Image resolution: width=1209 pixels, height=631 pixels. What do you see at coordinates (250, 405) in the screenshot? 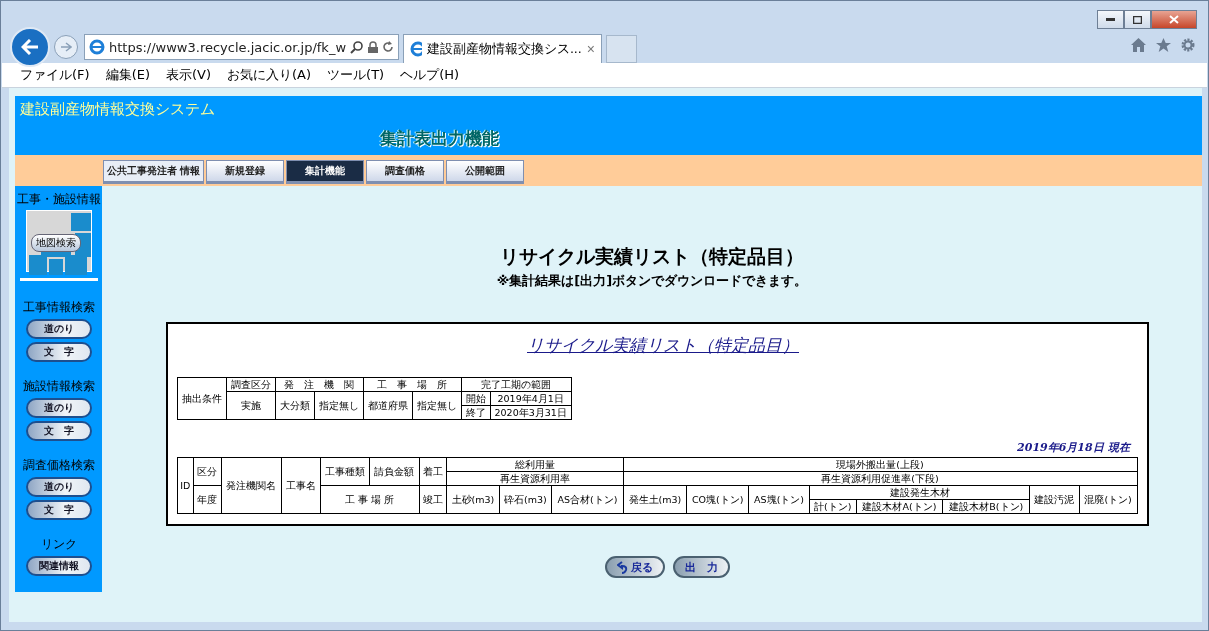
I see `header-cell: 実施` at bounding box center [250, 405].